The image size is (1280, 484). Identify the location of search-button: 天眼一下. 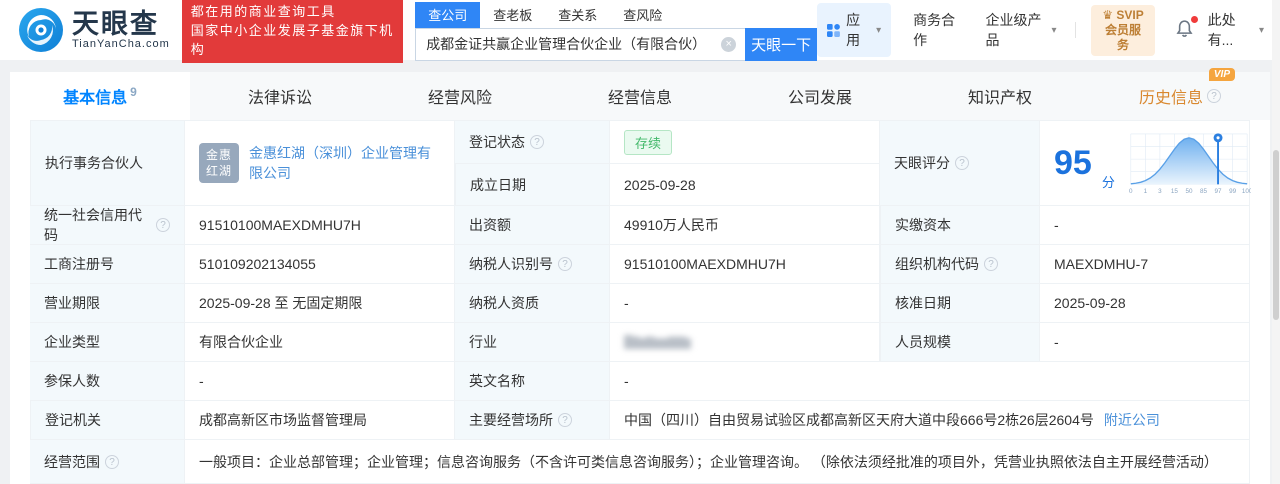
(781, 44).